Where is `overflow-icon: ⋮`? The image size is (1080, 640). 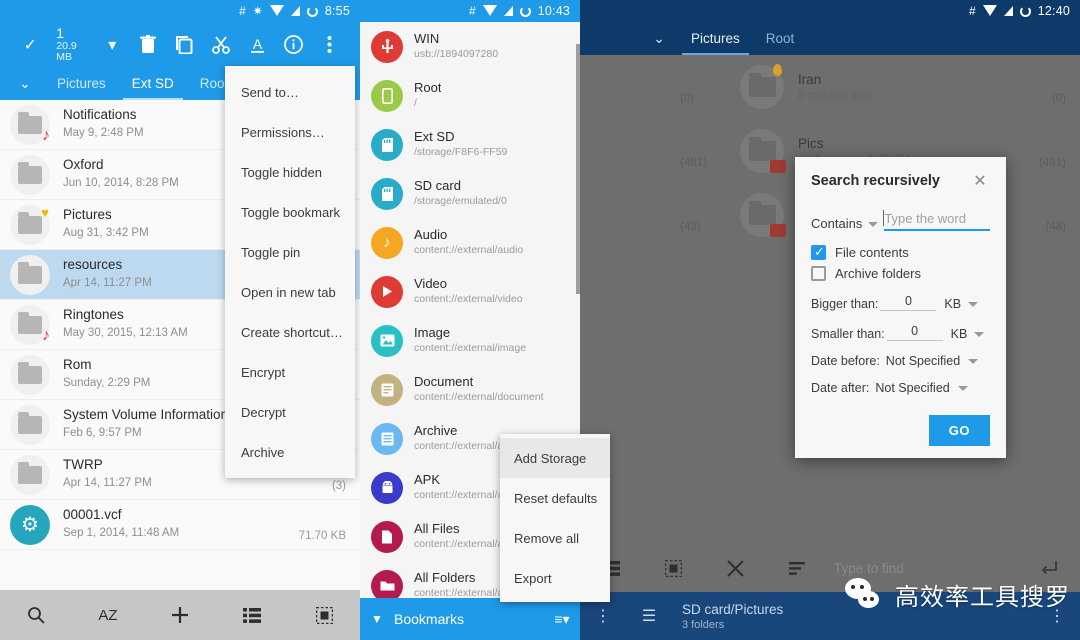 overflow-icon: ⋮ is located at coordinates (603, 616).